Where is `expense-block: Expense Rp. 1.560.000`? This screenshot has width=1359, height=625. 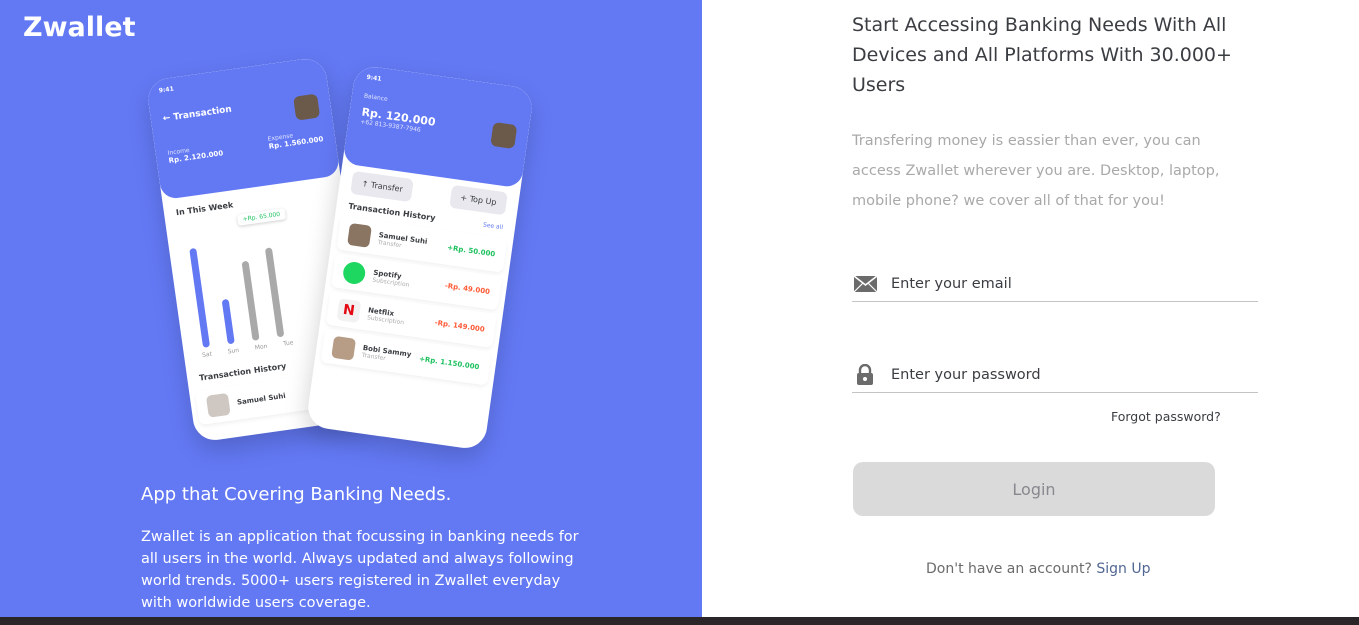
expense-block: Expense Rp. 1.560.000 is located at coordinates (295, 139).